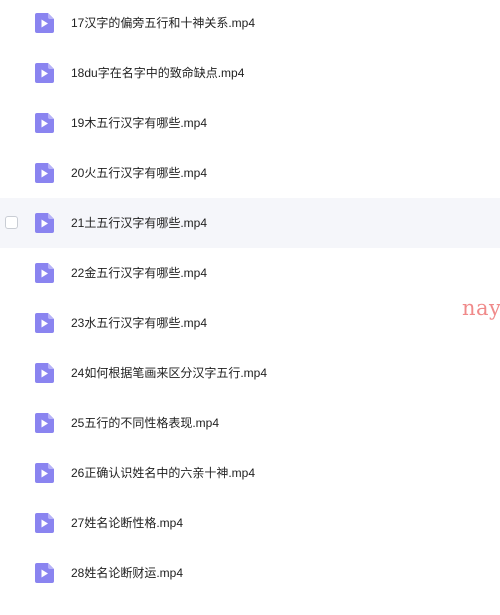 The height and width of the screenshot is (615, 500). Describe the element at coordinates (127, 573) in the screenshot. I see `file-name: 28姓名论断财运.mp4` at that location.